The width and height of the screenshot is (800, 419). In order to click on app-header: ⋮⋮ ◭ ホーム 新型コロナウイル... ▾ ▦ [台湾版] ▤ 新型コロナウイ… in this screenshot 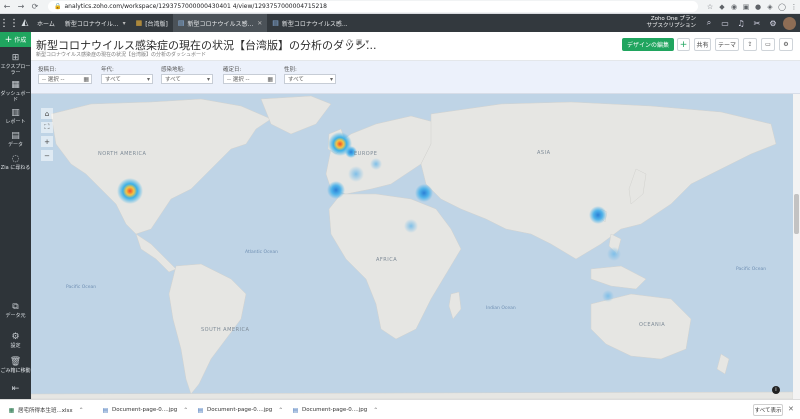, I will do `click(400, 23)`.